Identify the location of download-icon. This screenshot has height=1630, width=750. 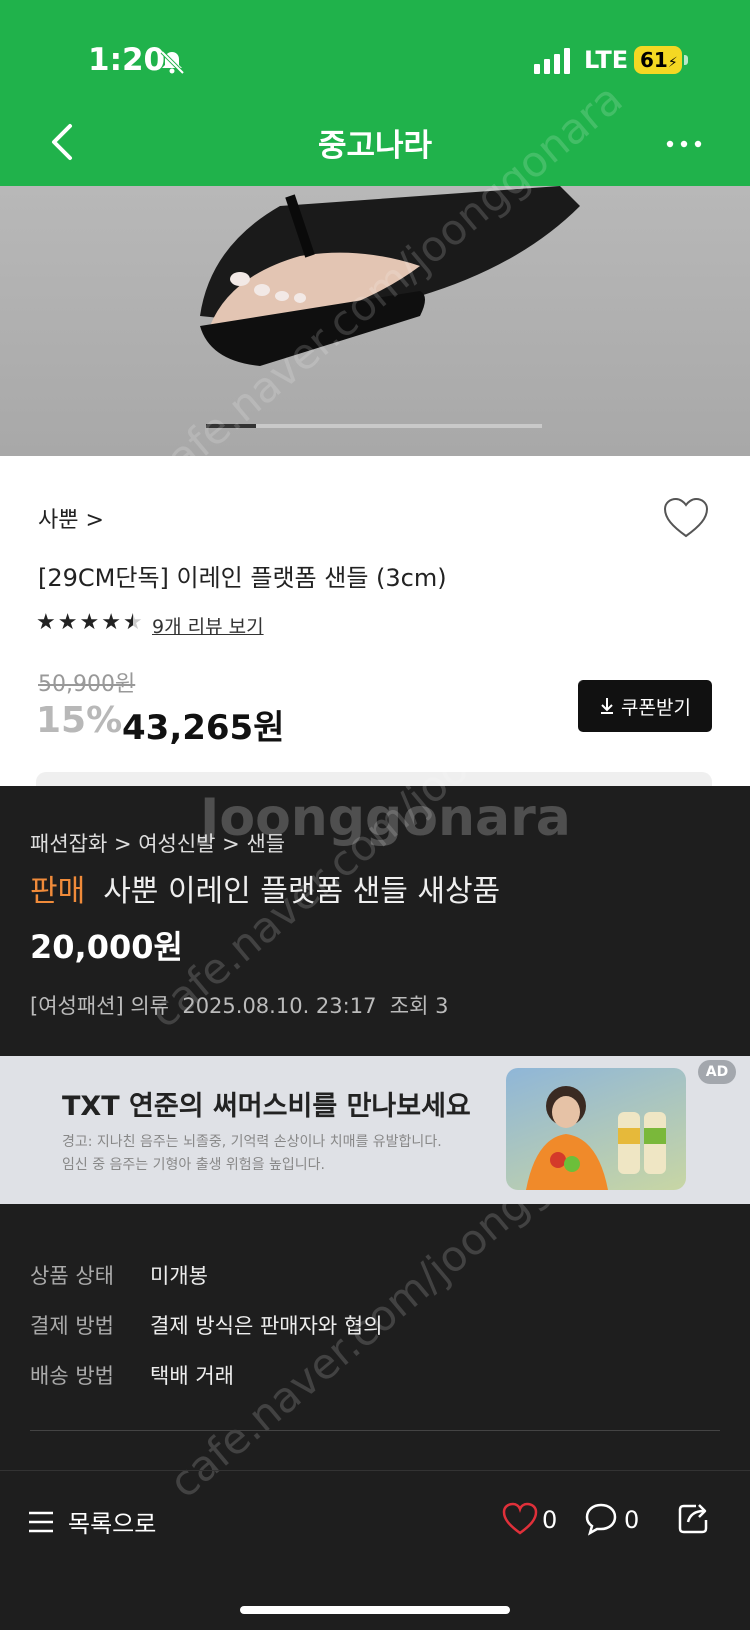
(607, 706).